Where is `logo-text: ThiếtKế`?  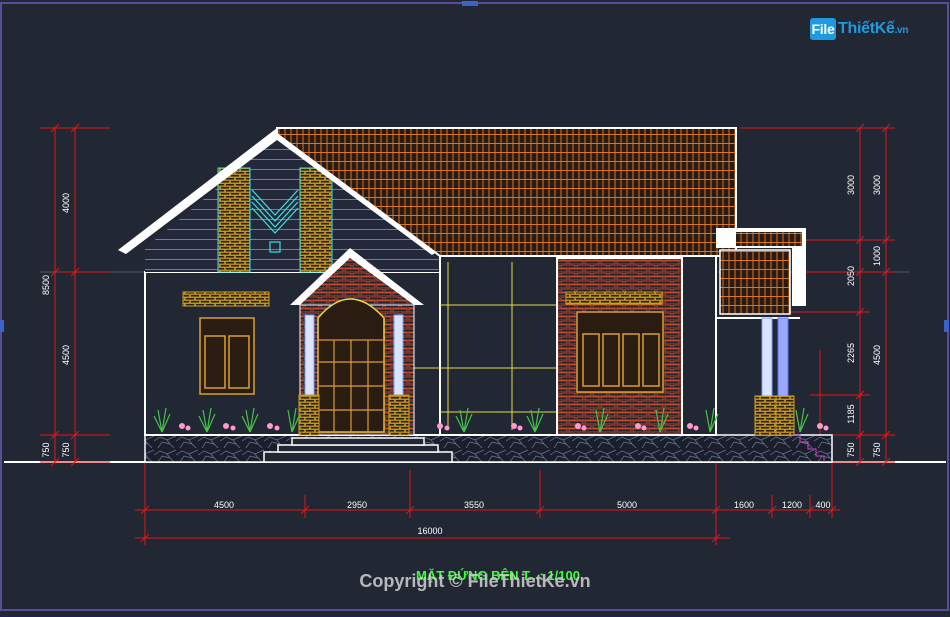 logo-text: ThiếtKế is located at coordinates (866, 28).